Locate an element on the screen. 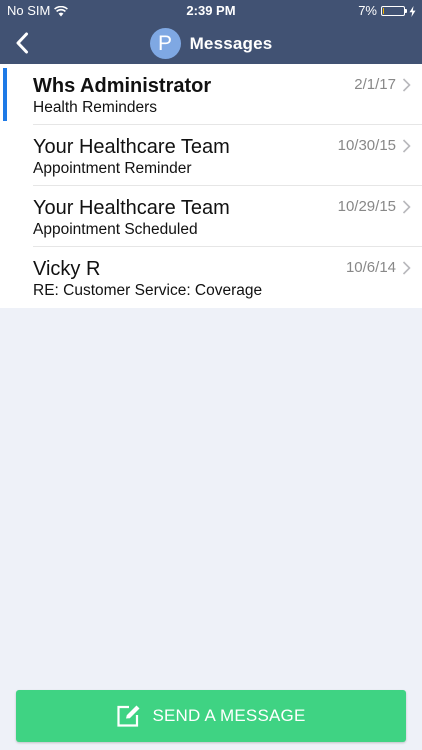 The height and width of the screenshot is (750, 422). header: No SIM 2:39 PM 7% P Messages is located at coordinates (211, 32).